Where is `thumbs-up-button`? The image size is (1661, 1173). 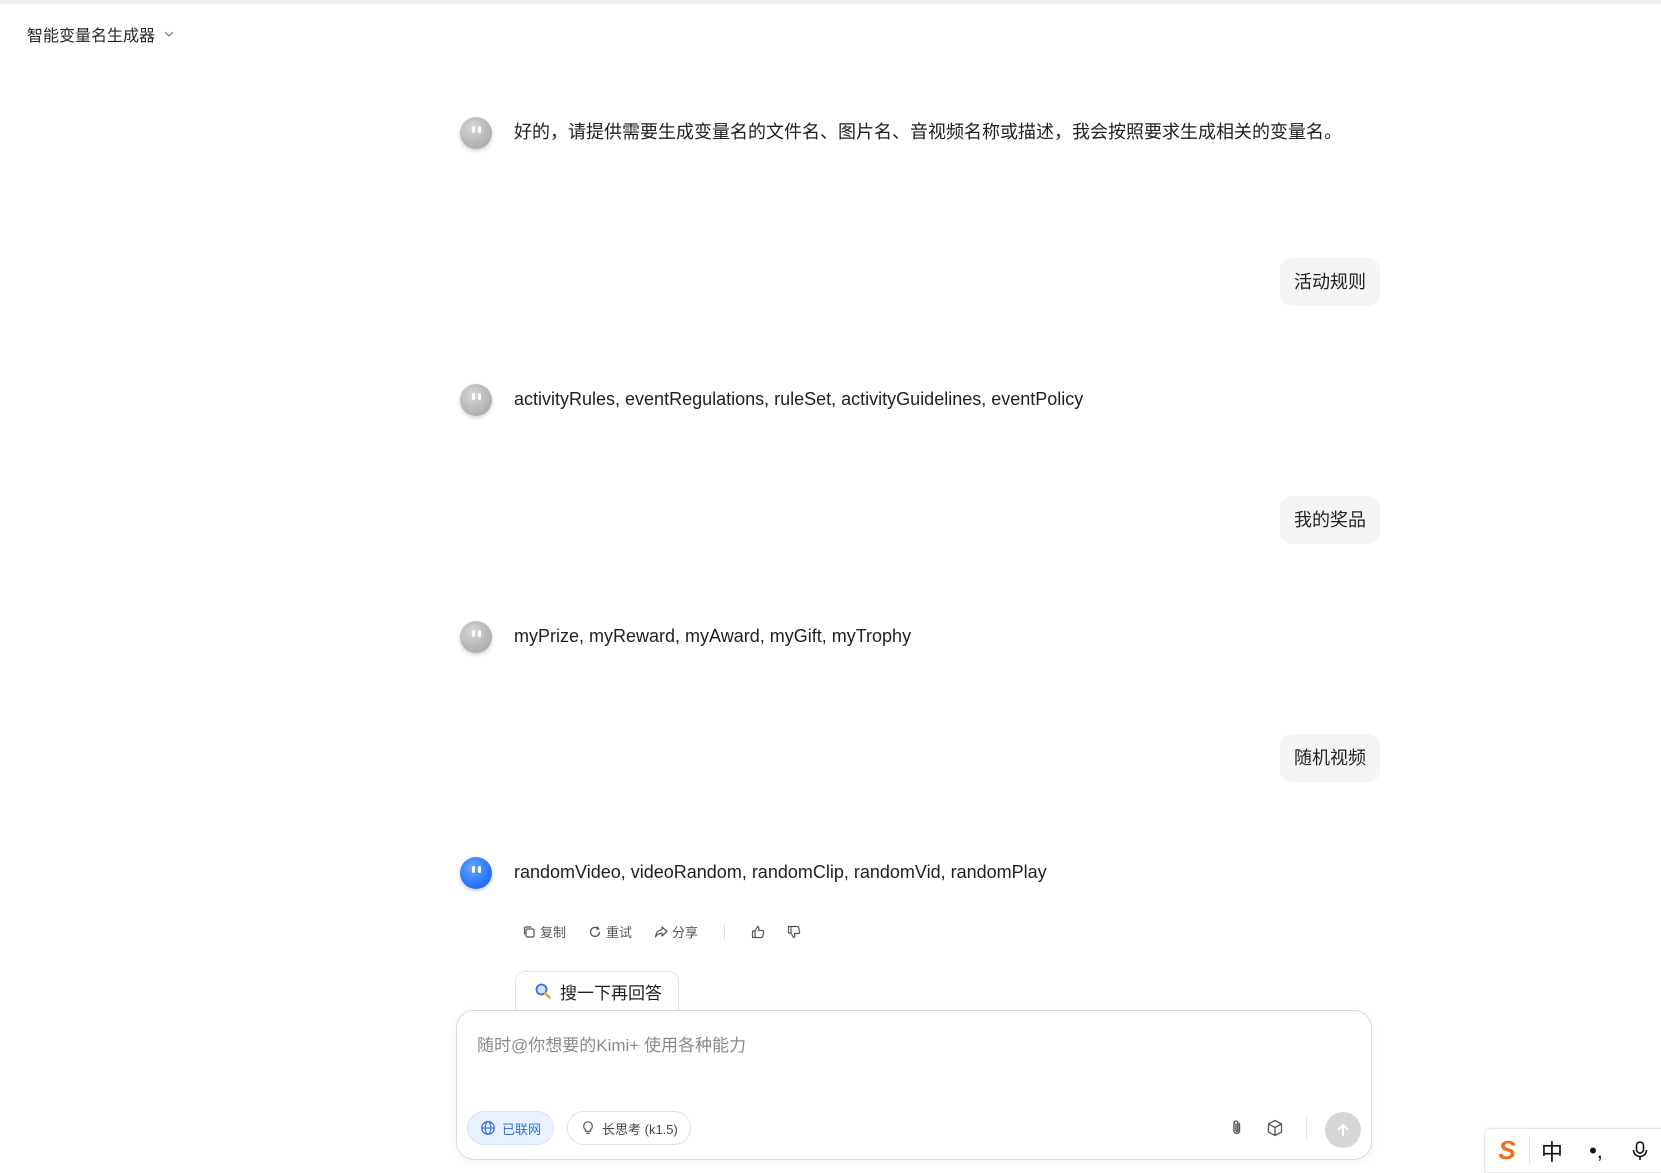
thumbs-up-button is located at coordinates (758, 932).